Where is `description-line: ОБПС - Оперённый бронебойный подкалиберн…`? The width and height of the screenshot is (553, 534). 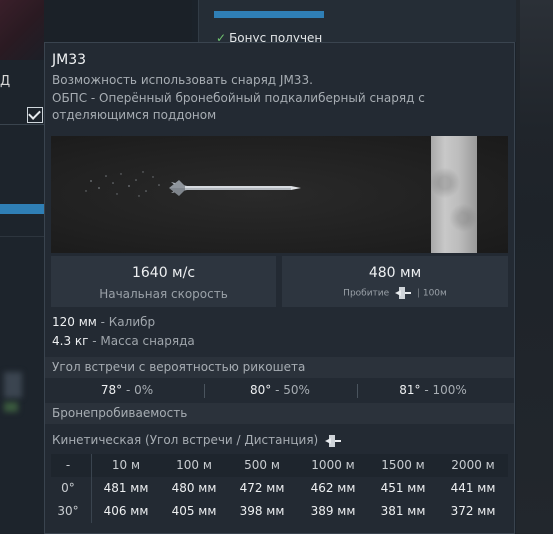
description-line: ОБПС - Оперённый бронебойный подкалиберн… is located at coordinates (238, 97).